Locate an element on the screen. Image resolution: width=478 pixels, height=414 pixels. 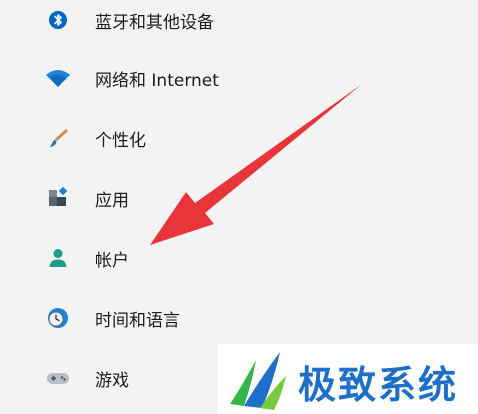
gamepad-icon is located at coordinates (58, 378).